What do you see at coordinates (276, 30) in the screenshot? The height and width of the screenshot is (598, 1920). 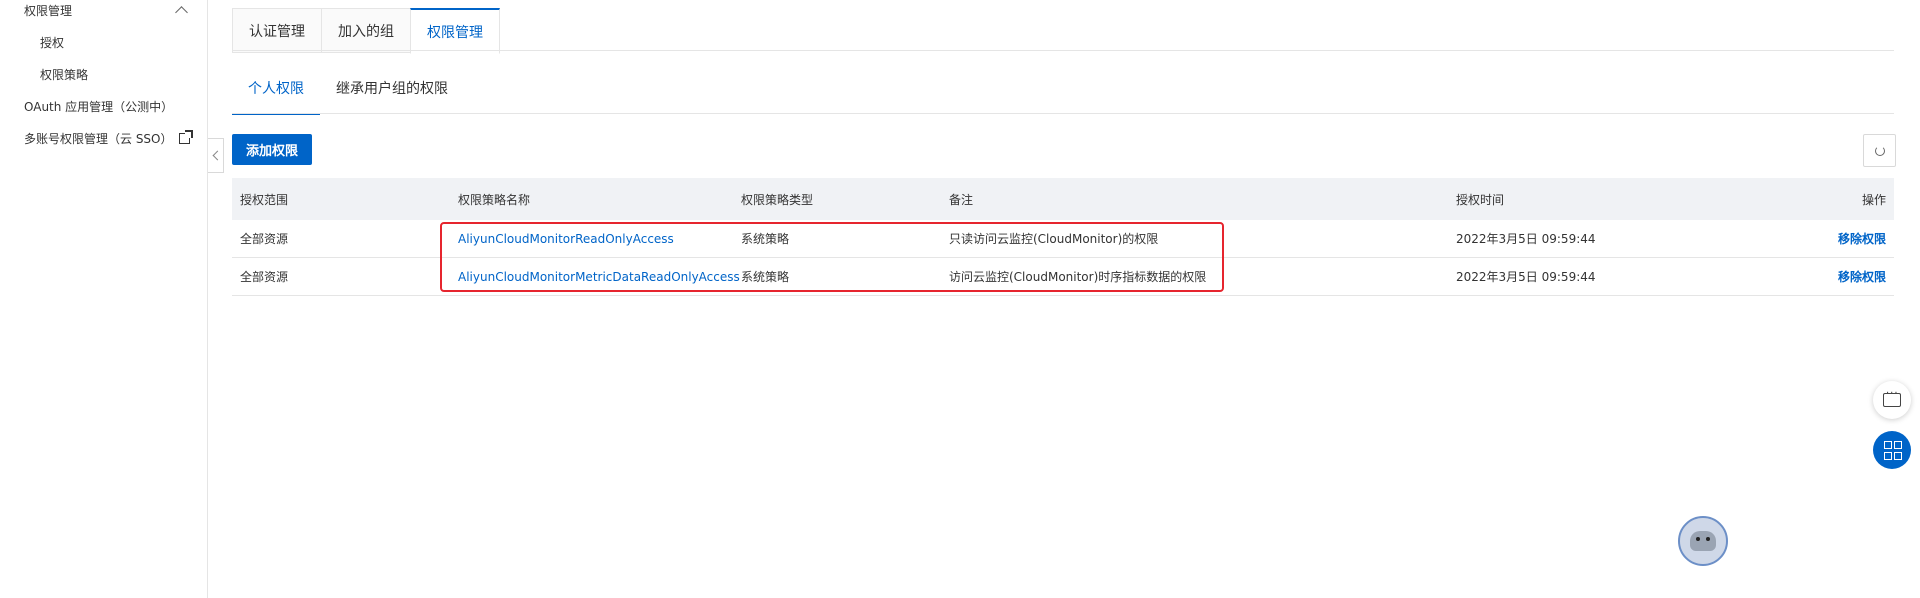 I see `tab-auth-management: 认证管理` at bounding box center [276, 30].